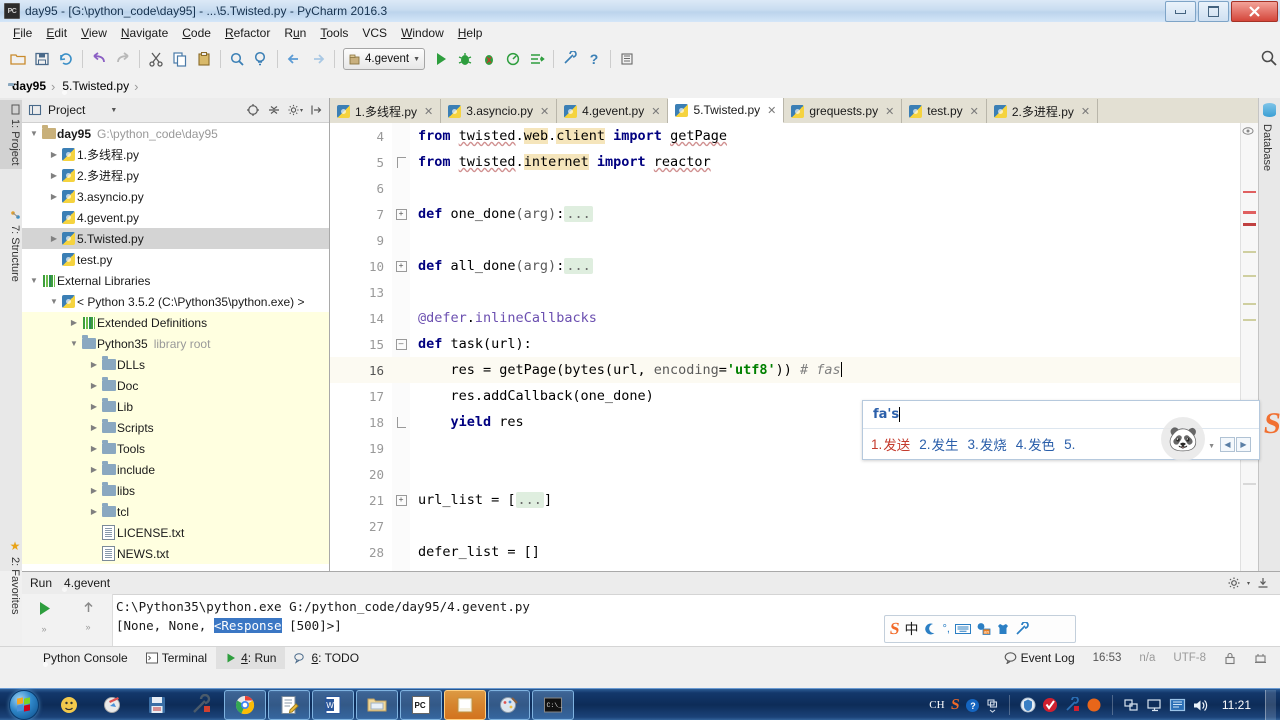  Describe the element at coordinates (18, 59) in the screenshot. I see `open-folder-icon` at that location.